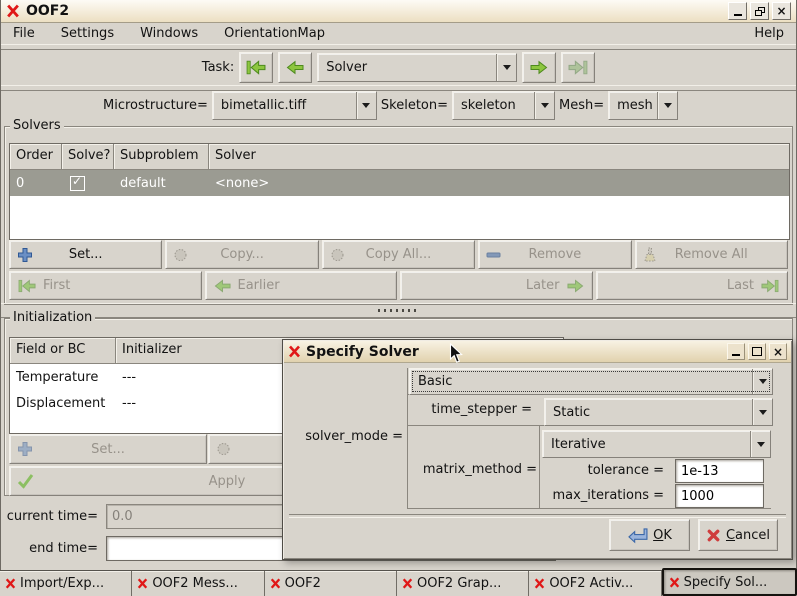  I want to click on max-iterations-field, so click(719, 496).